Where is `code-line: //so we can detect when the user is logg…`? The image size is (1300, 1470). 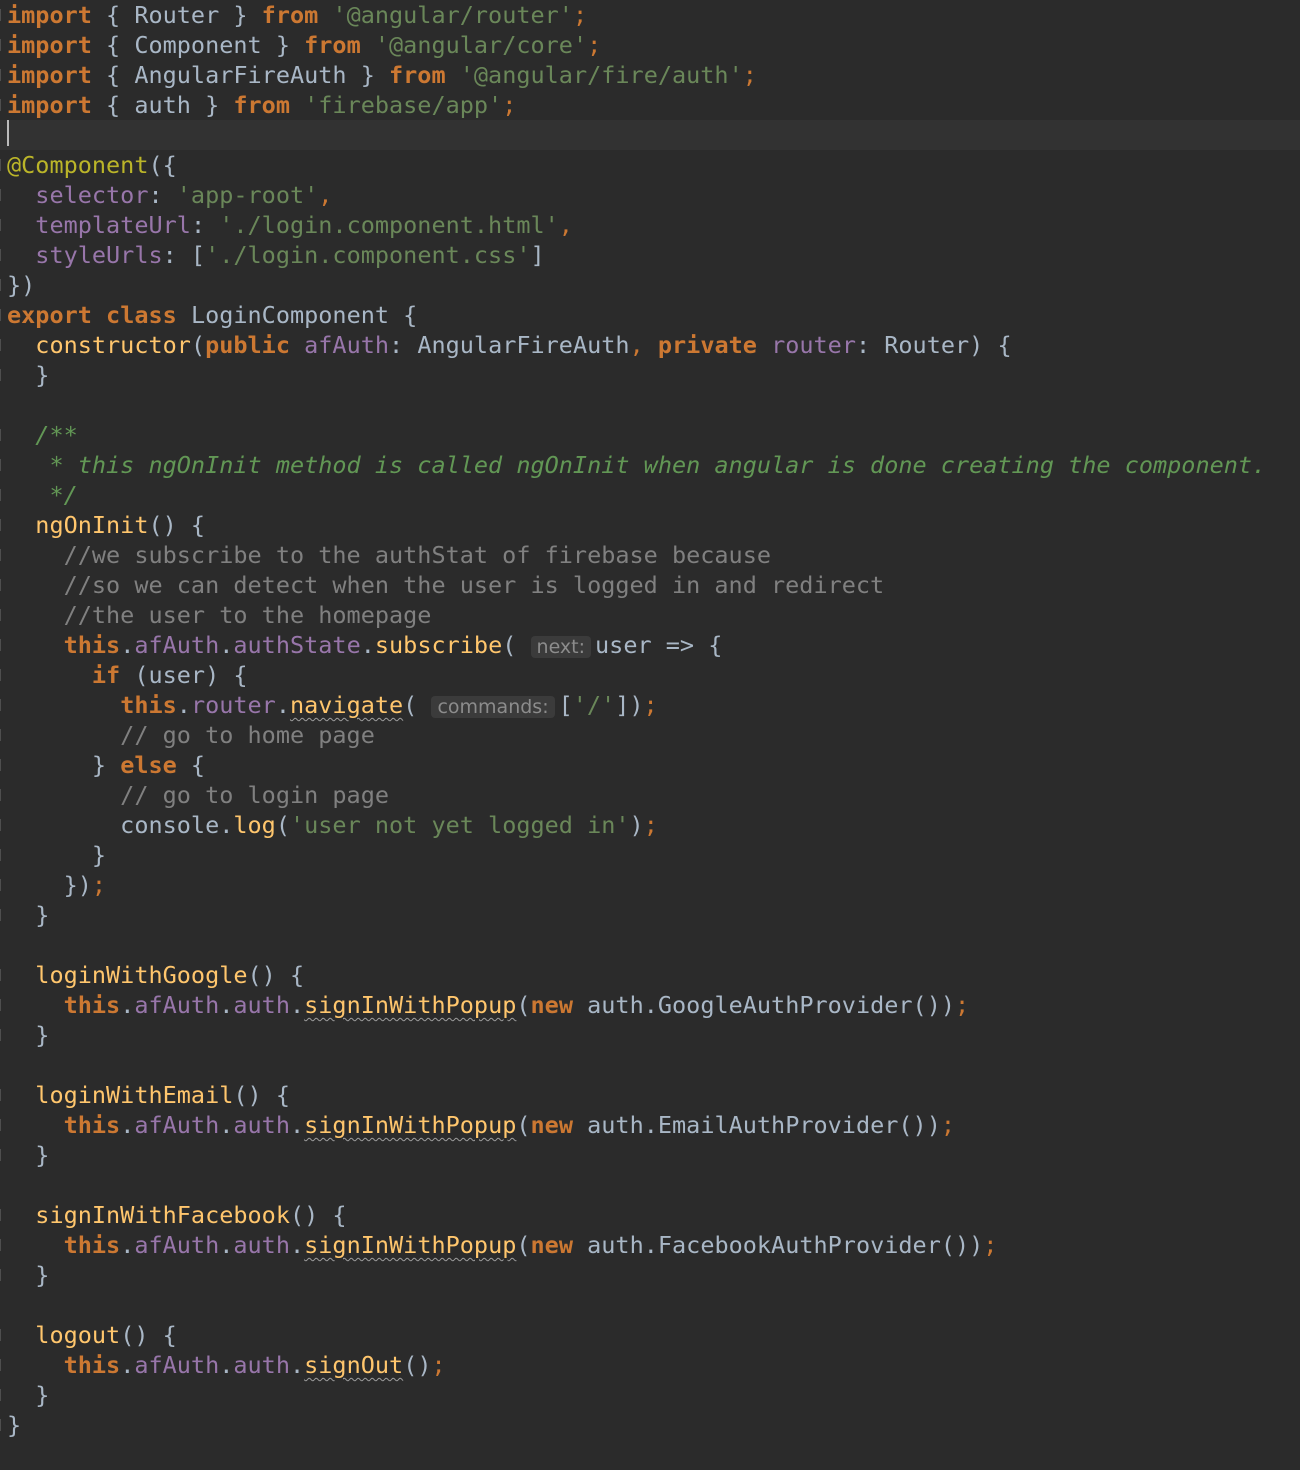
code-line: //so we can detect when the user is logg… is located at coordinates (650, 585).